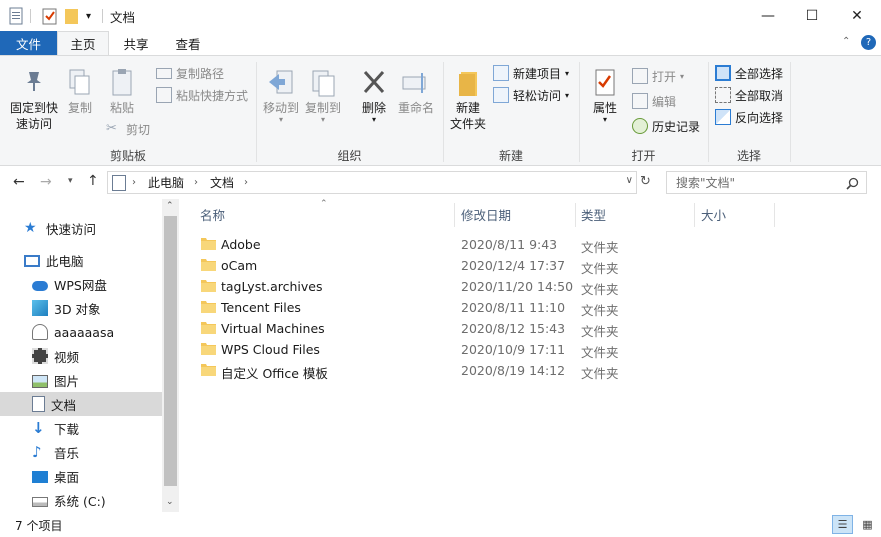 This screenshot has width=881, height=537. What do you see at coordinates (468, 100) in the screenshot?
I see `new-folder-button: 新建 文件夹` at bounding box center [468, 100].